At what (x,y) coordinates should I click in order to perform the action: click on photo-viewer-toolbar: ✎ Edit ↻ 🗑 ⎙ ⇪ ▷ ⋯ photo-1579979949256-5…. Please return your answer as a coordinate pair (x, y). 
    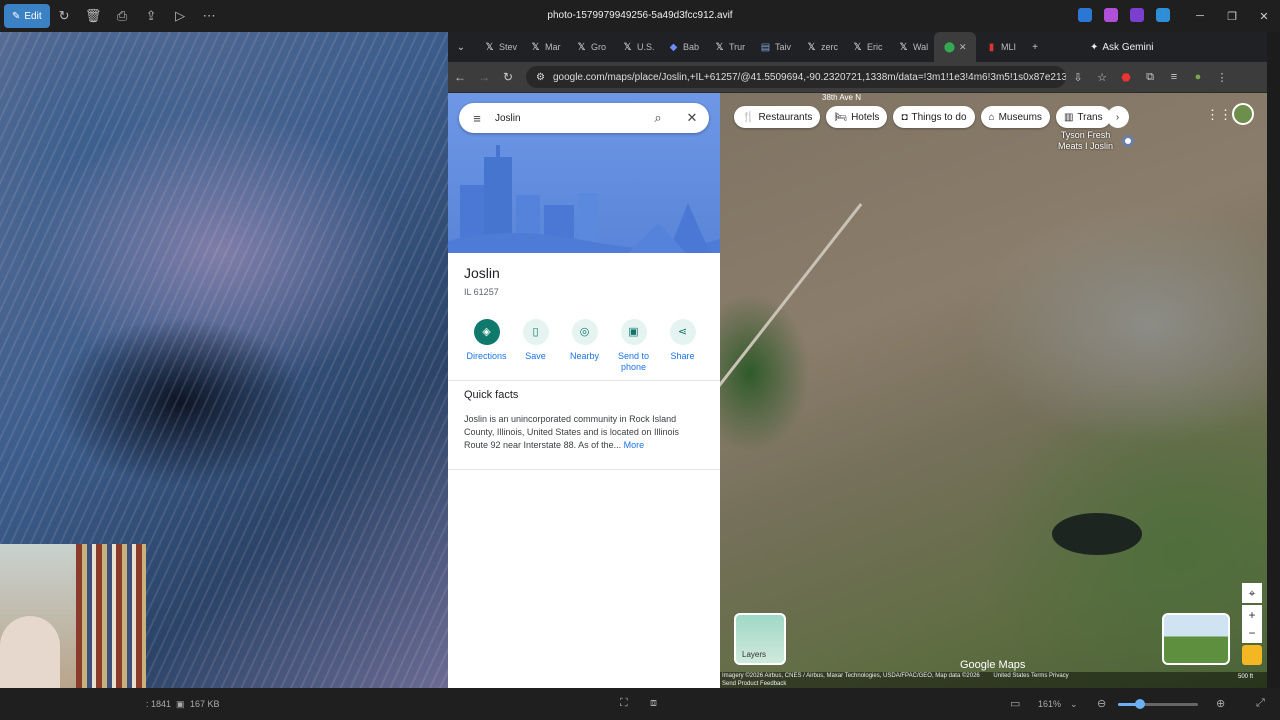
    Looking at the image, I should click on (640, 16).